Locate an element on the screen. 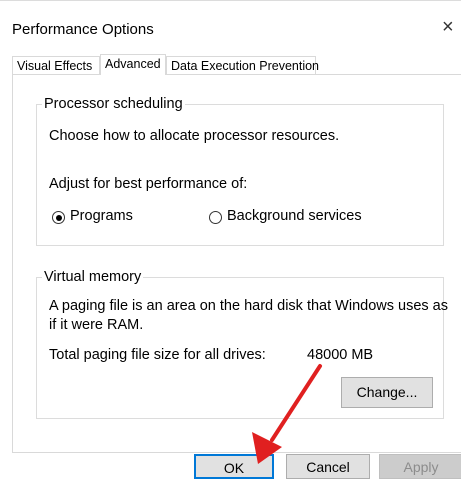  tab-advanced: Advanced is located at coordinates (133, 64).